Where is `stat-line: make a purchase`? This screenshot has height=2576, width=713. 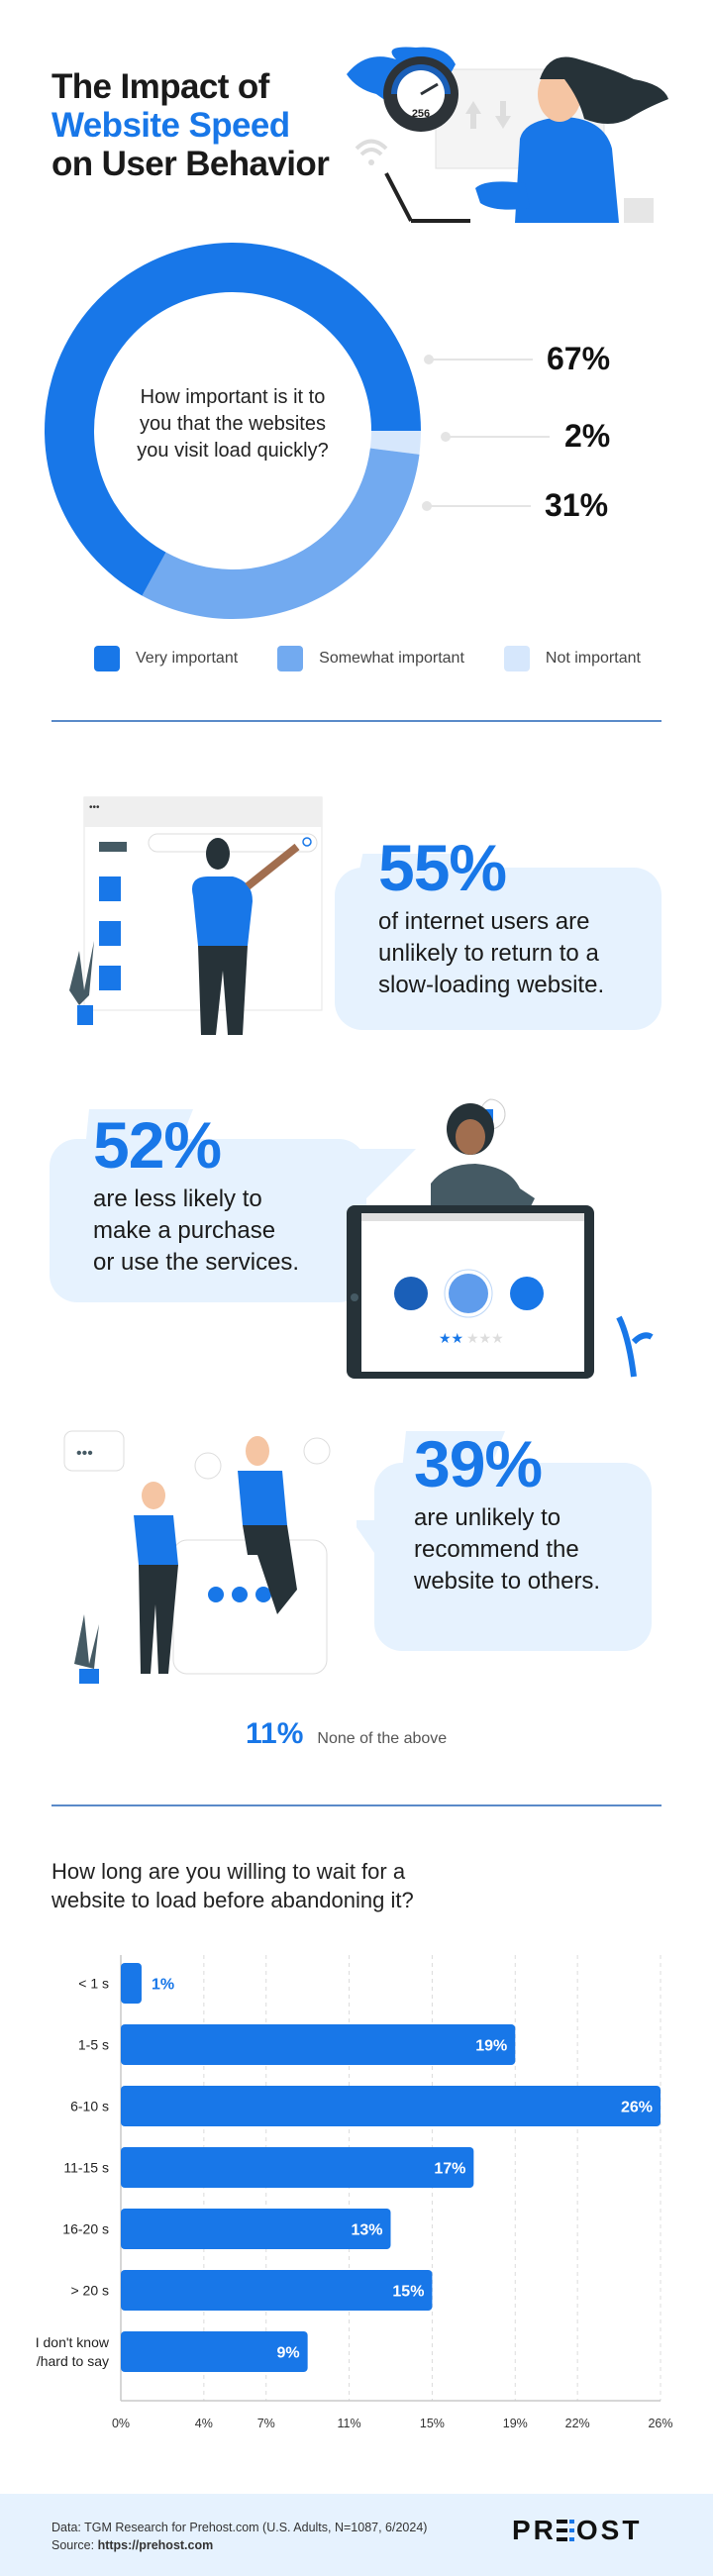 stat-line: make a purchase is located at coordinates (184, 1230).